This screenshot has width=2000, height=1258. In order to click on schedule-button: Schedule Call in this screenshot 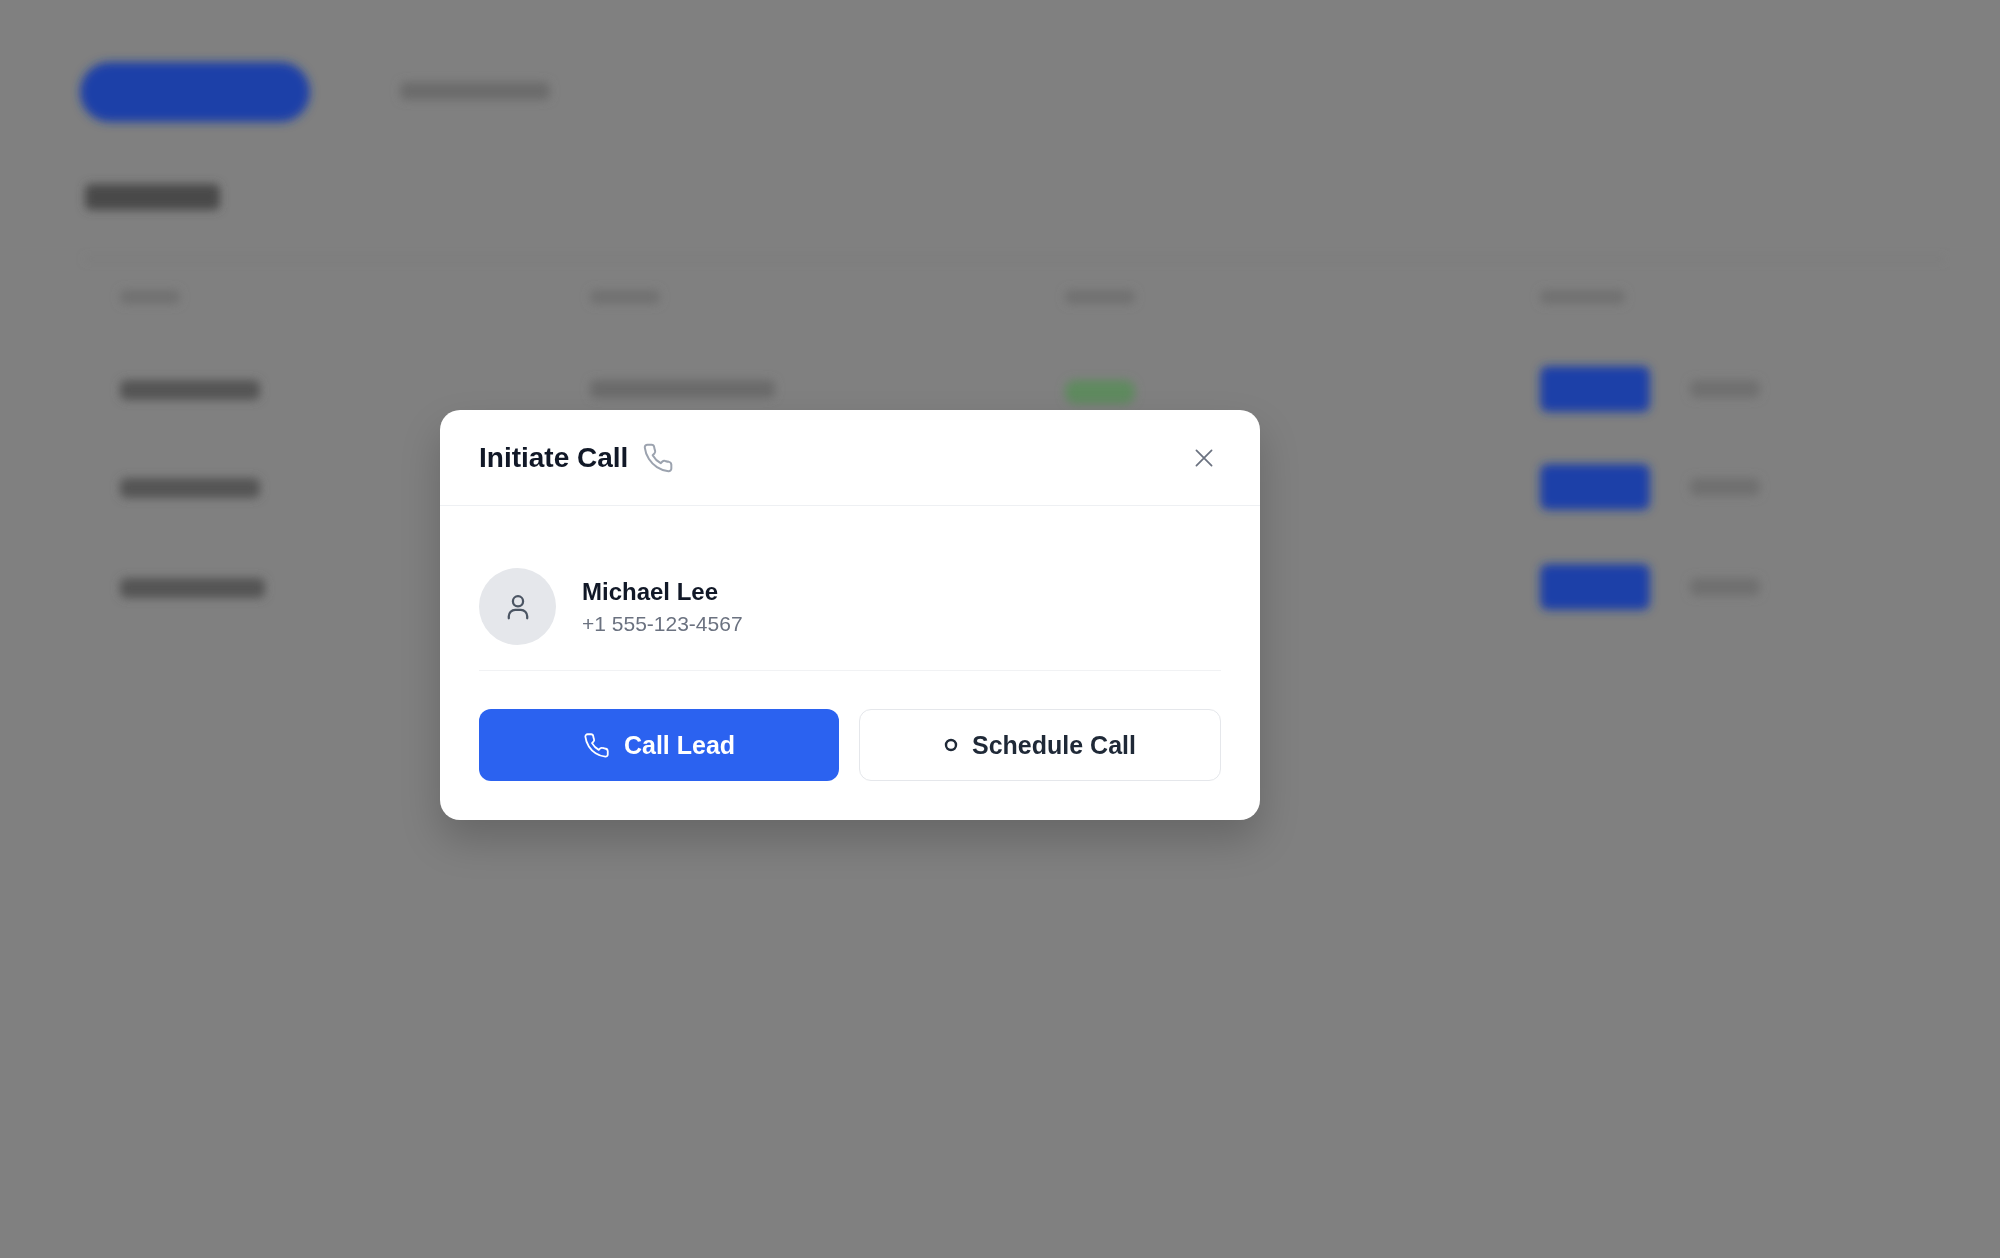, I will do `click(1040, 745)`.